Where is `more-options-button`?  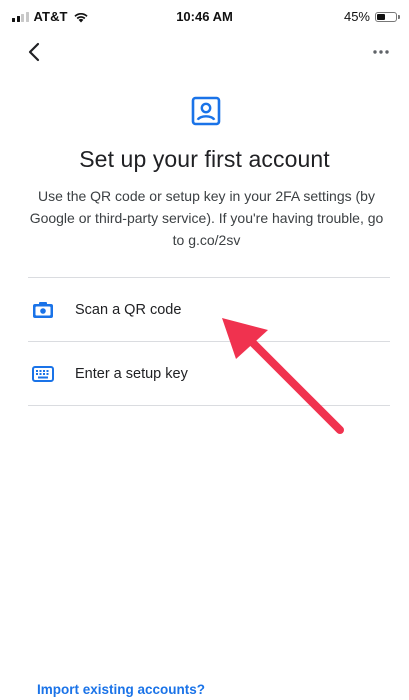 more-options-button is located at coordinates (381, 52).